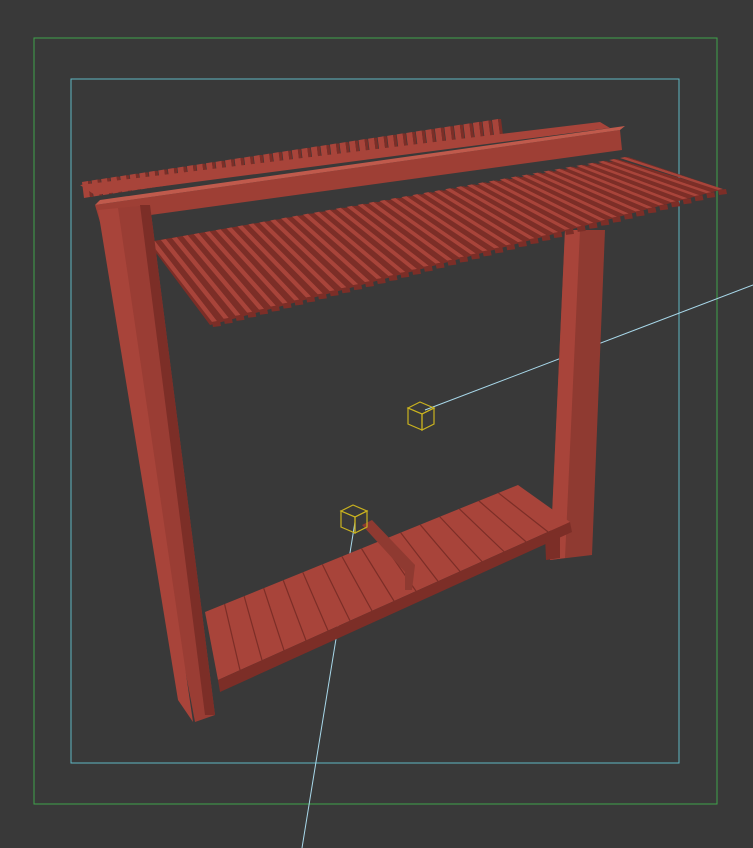 The image size is (753, 848). What do you see at coordinates (421, 416) in the screenshot?
I see `light-gizmo-right` at bounding box center [421, 416].